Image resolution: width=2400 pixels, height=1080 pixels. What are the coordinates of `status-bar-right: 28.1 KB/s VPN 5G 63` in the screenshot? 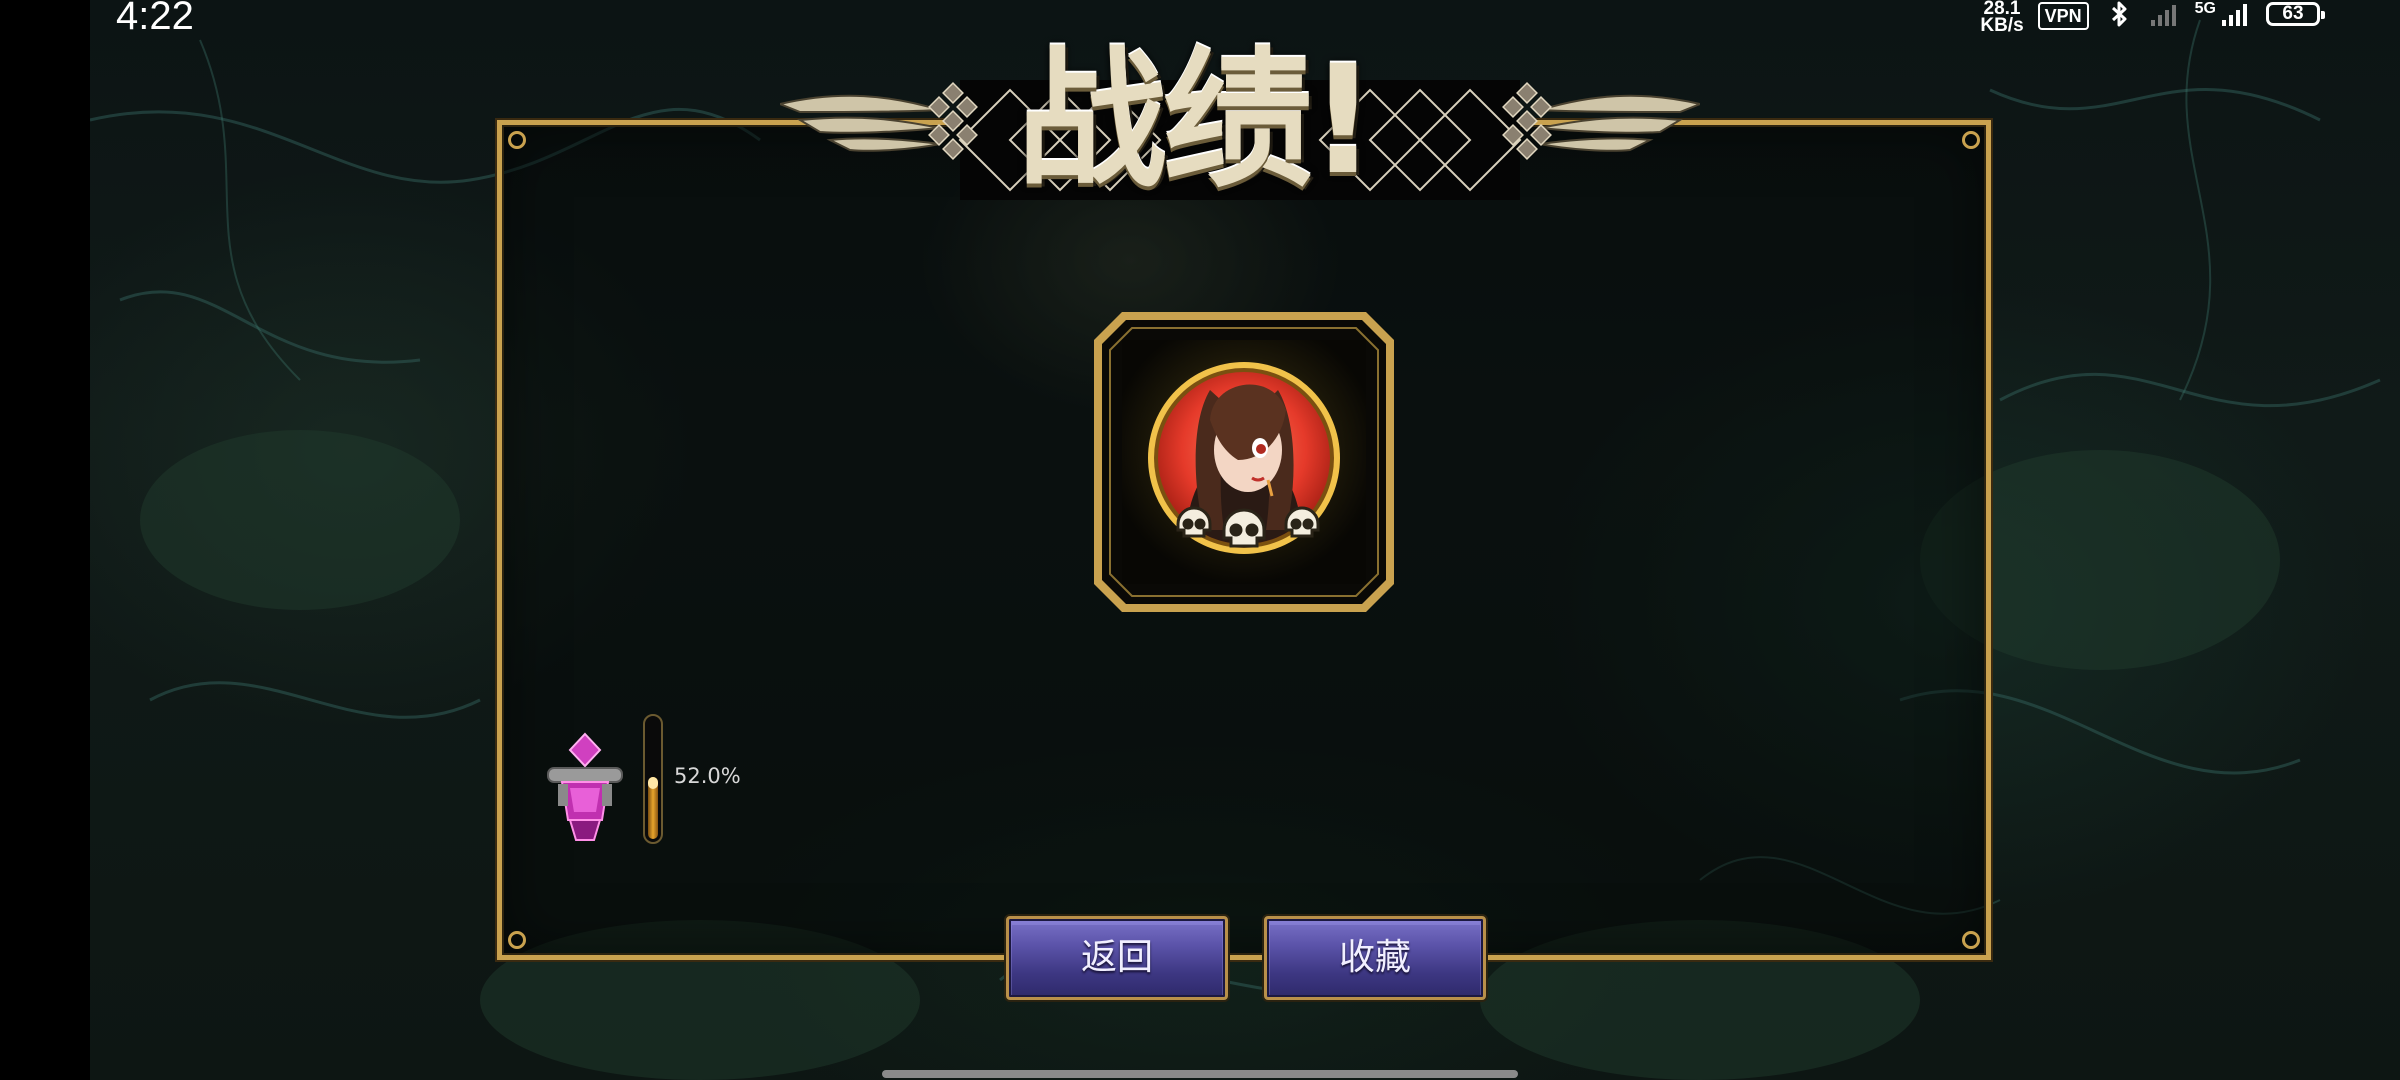 It's located at (2152, 18).